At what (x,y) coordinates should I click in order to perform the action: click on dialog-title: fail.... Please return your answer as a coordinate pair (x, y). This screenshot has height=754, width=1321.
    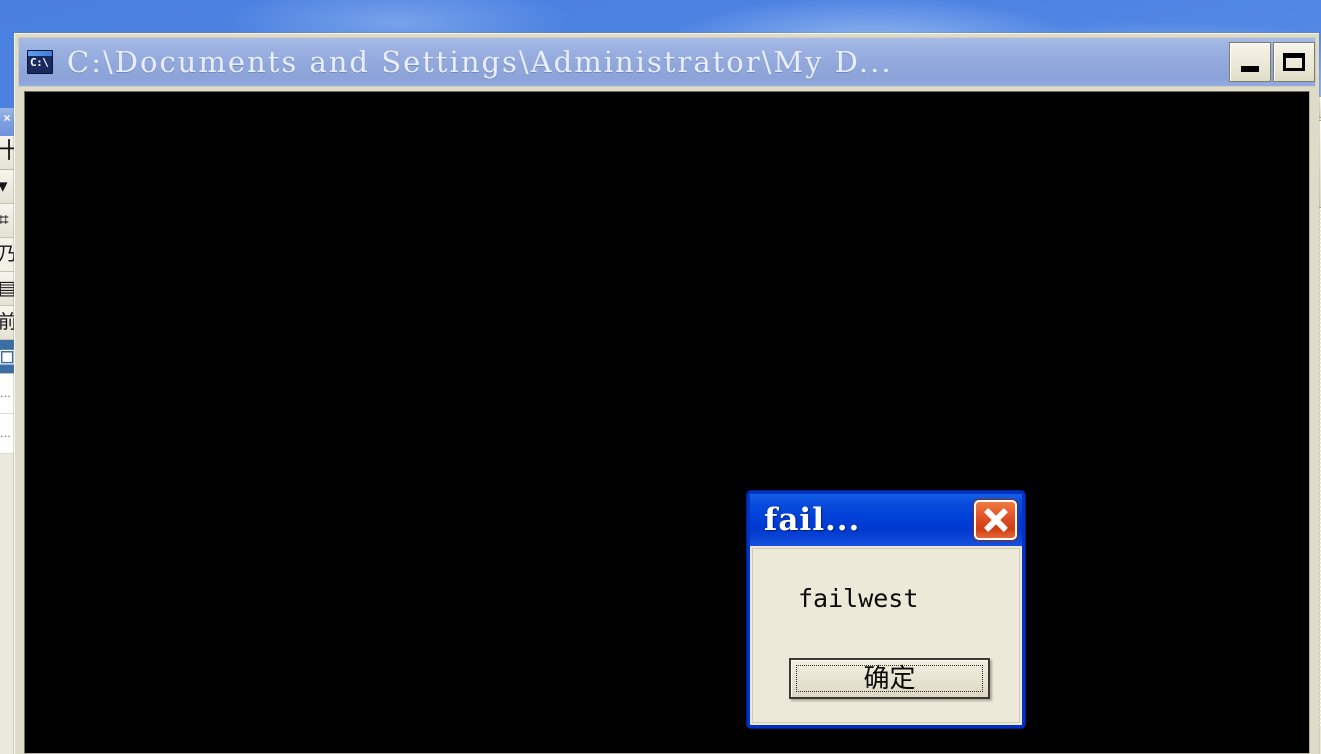
    Looking at the image, I should click on (812, 520).